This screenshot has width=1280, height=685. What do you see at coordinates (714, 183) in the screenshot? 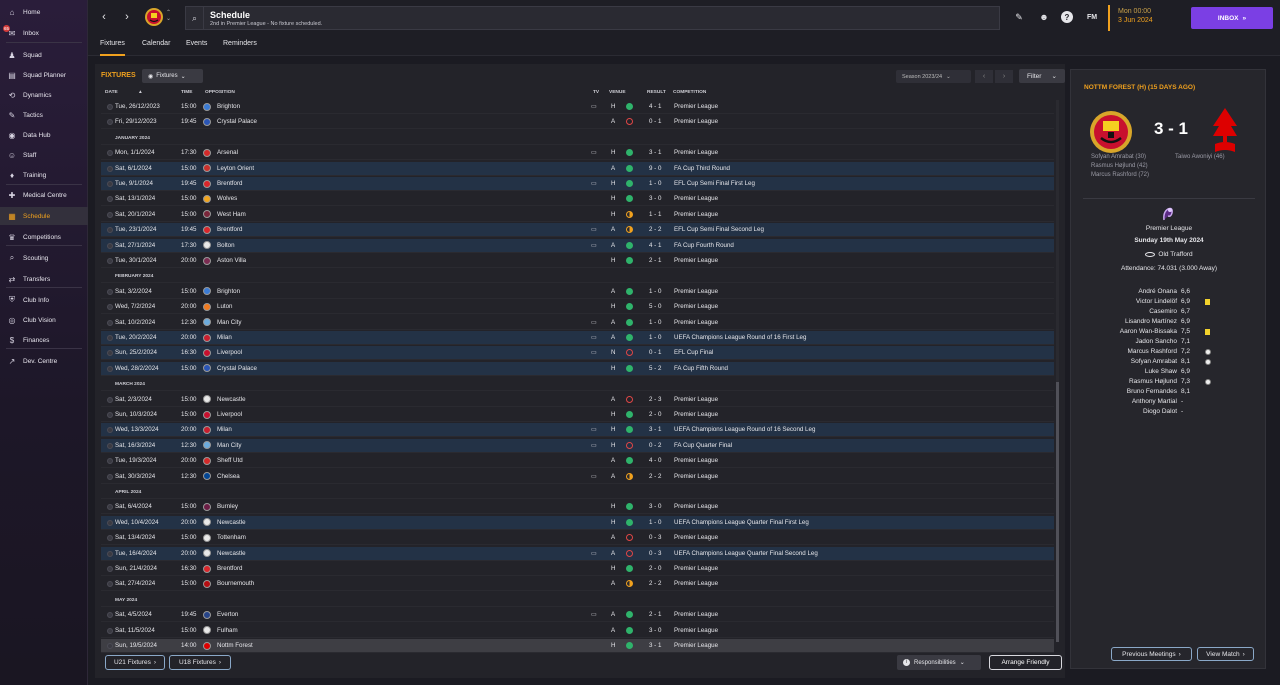
I see `fixture-competition: EFL Cup Semi Final First Leg` at bounding box center [714, 183].